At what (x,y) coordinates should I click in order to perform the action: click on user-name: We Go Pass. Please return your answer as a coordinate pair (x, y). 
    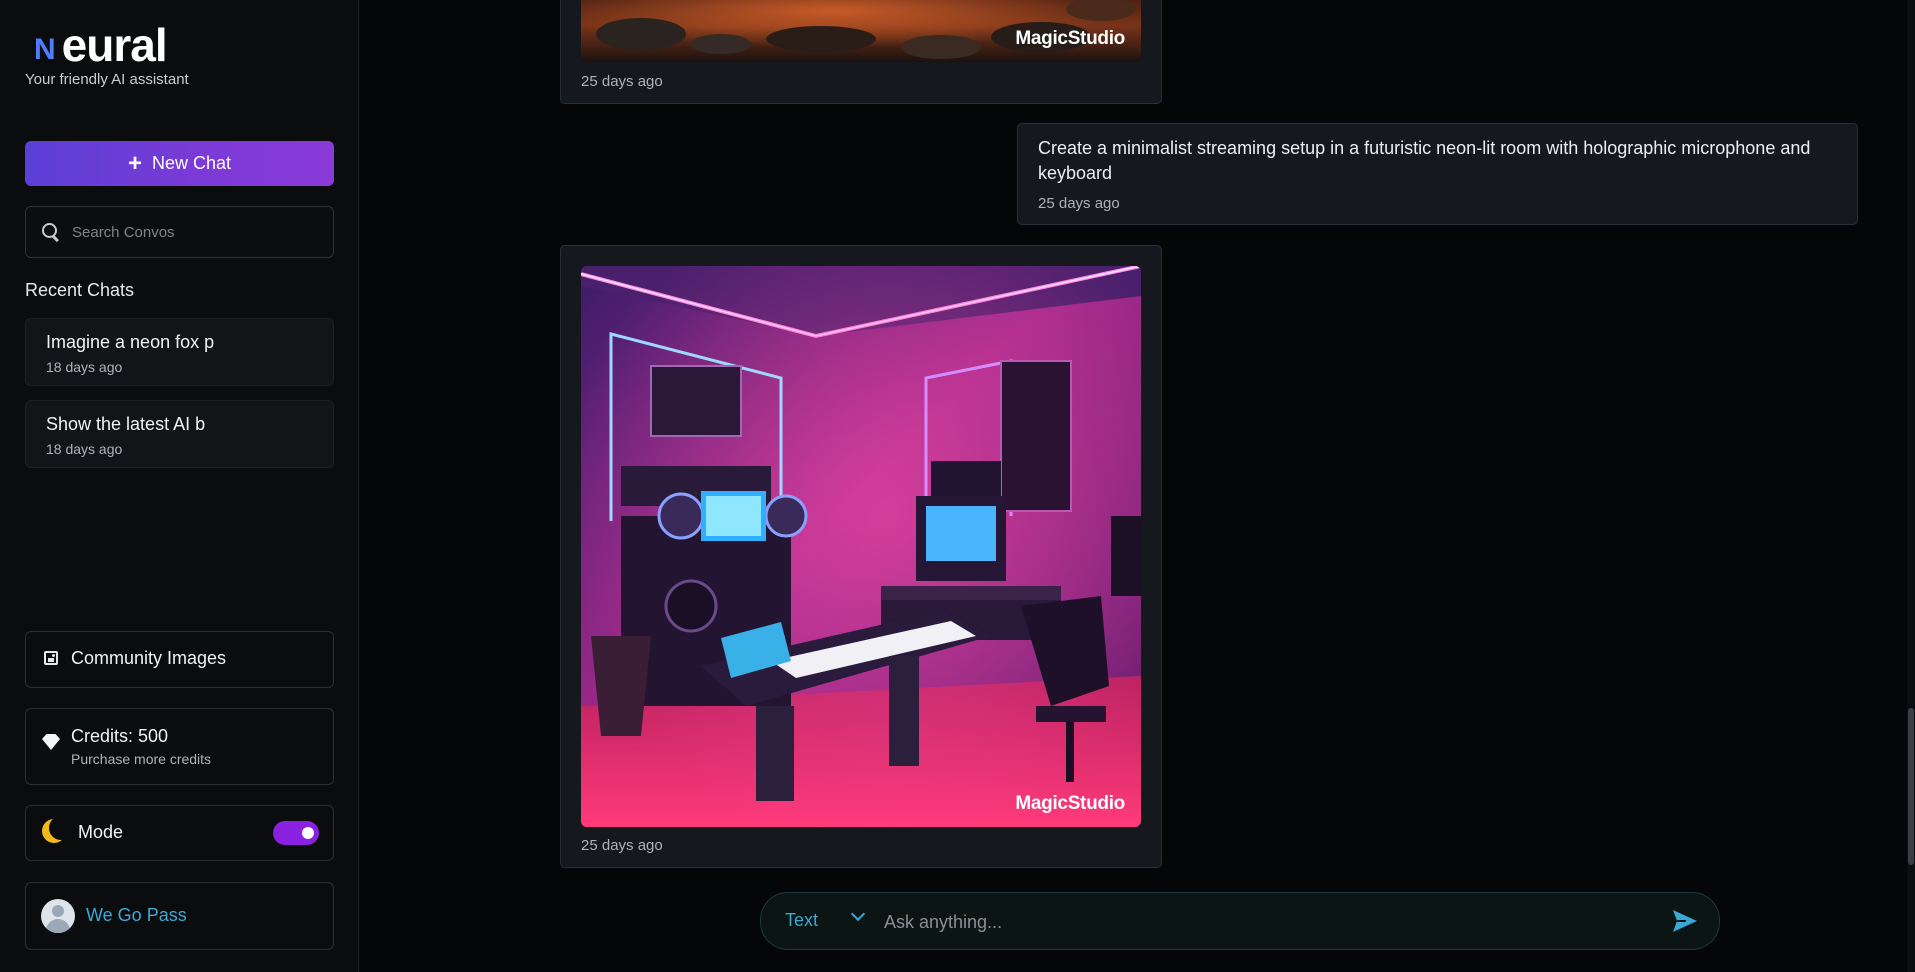
    Looking at the image, I should click on (136, 915).